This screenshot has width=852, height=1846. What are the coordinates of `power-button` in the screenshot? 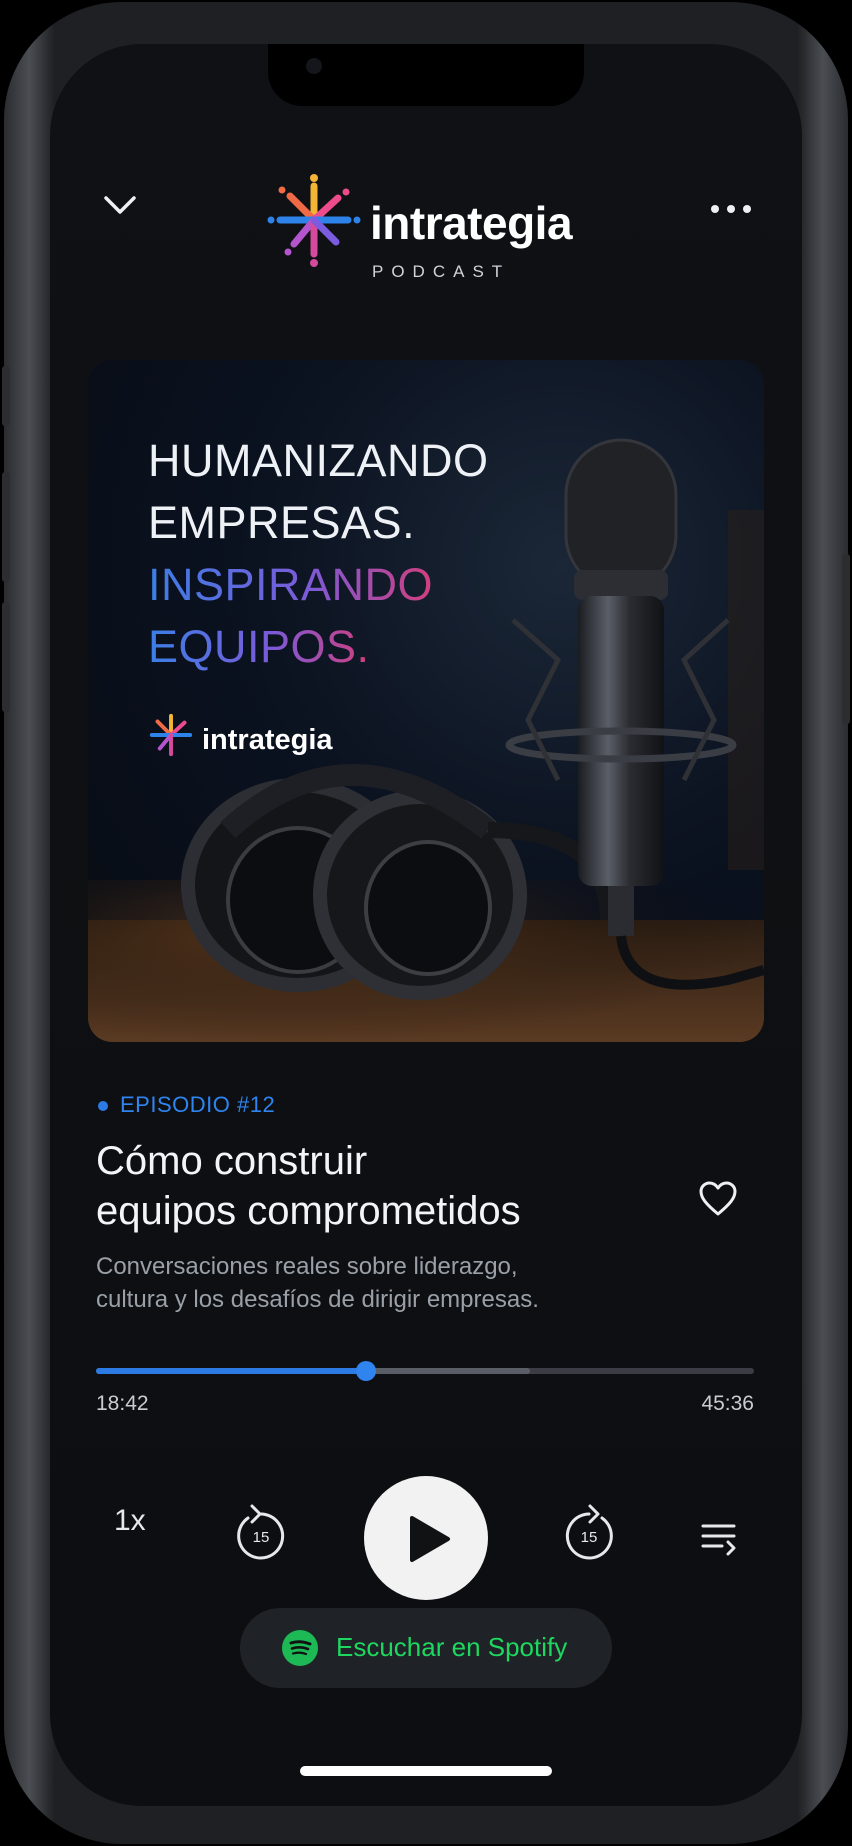 It's located at (846, 639).